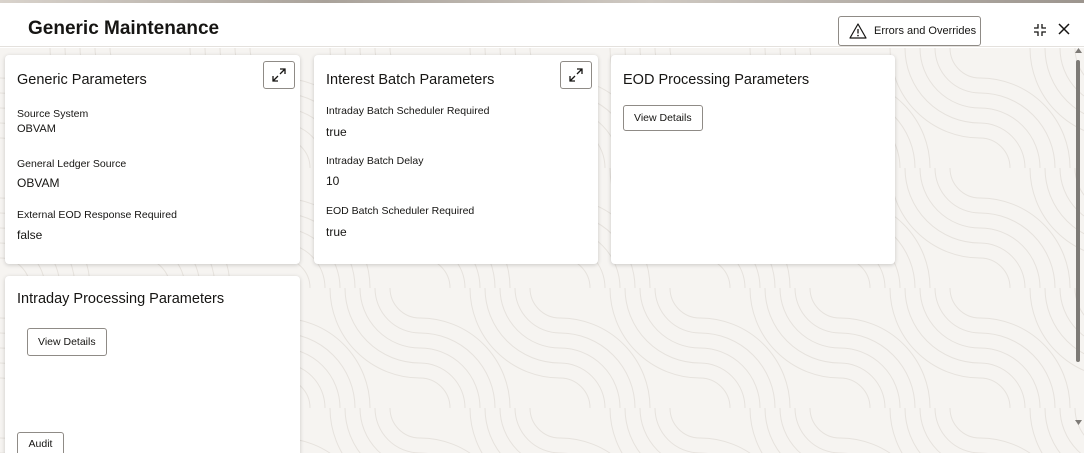 The height and width of the screenshot is (453, 1084). Describe the element at coordinates (333, 181) in the screenshot. I see `field-value: 10` at that location.